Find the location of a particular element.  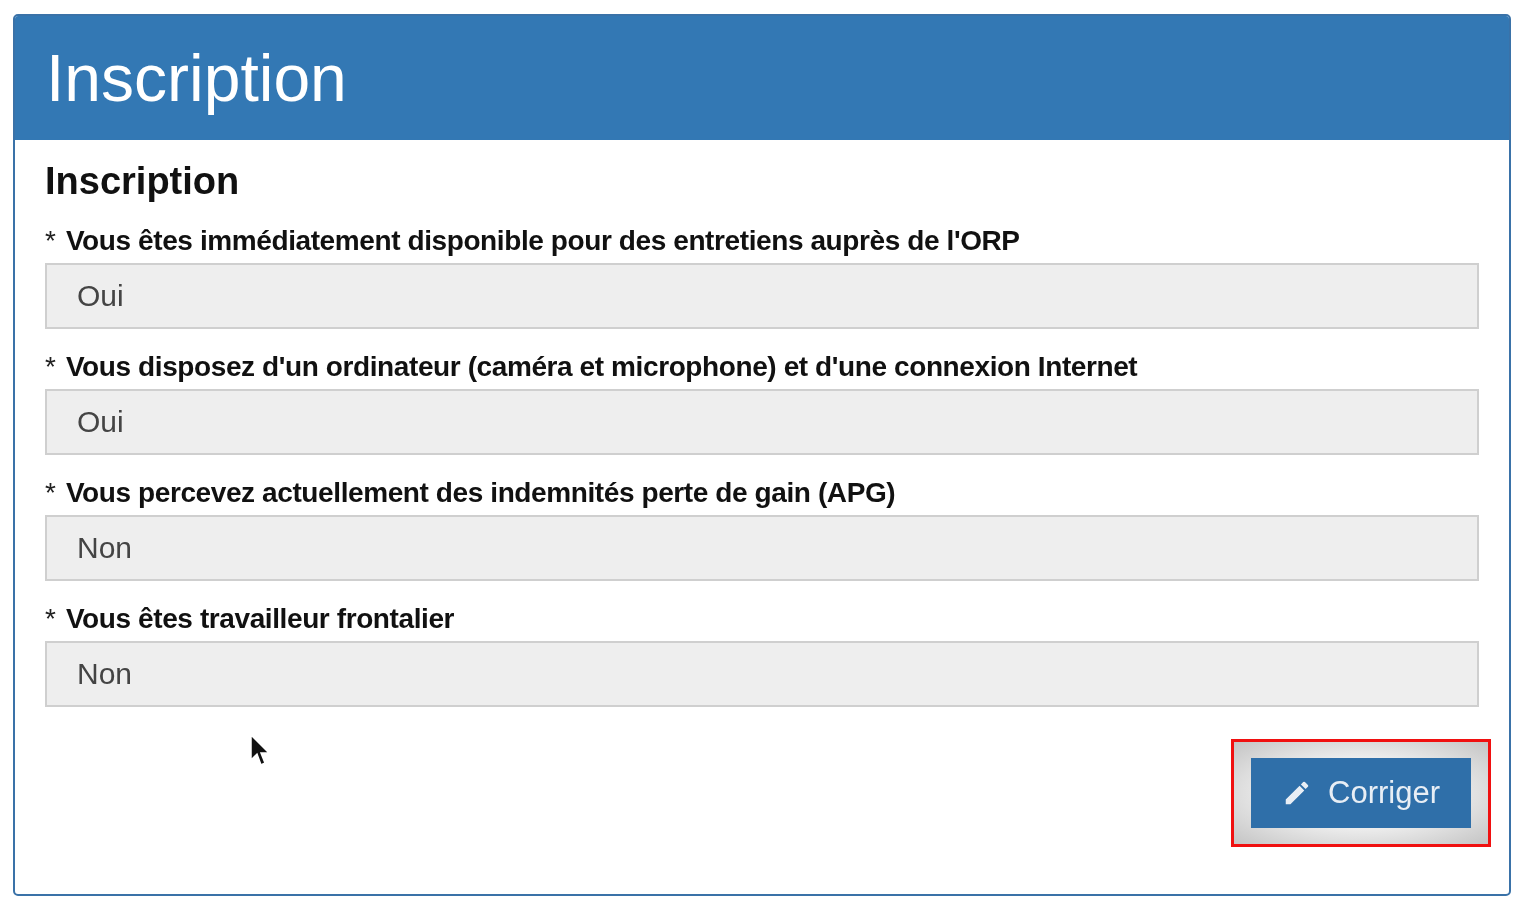

field-label: Vous êtes travailleur frontalier is located at coordinates (260, 619).